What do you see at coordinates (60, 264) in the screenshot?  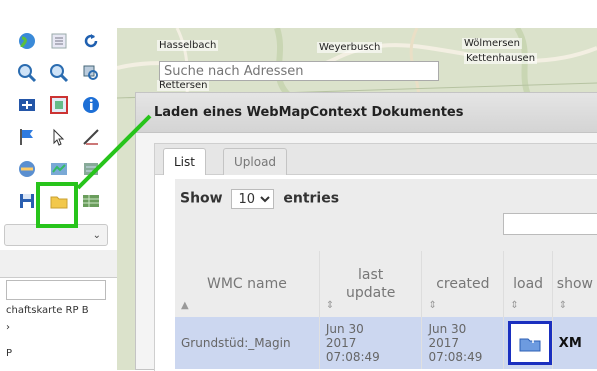 I see `panel-header` at bounding box center [60, 264].